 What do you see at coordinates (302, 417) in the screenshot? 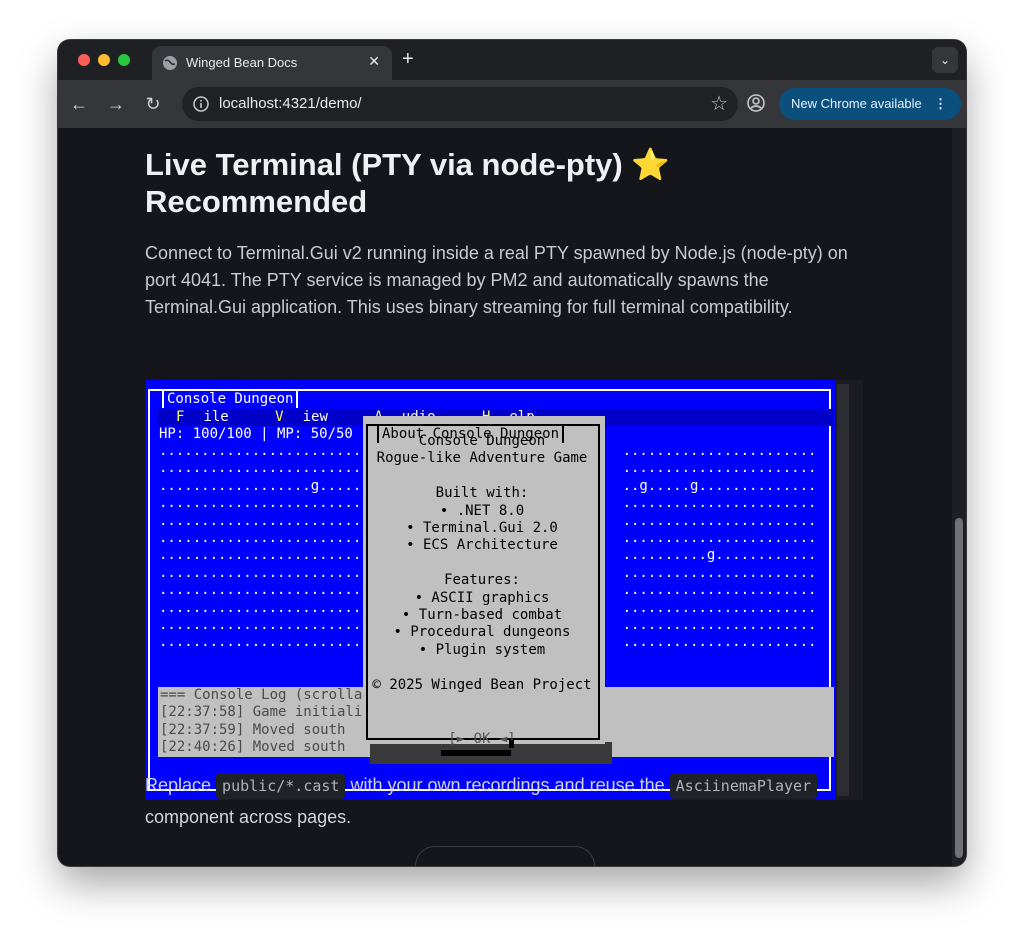
I see `menu-view: View` at bounding box center [302, 417].